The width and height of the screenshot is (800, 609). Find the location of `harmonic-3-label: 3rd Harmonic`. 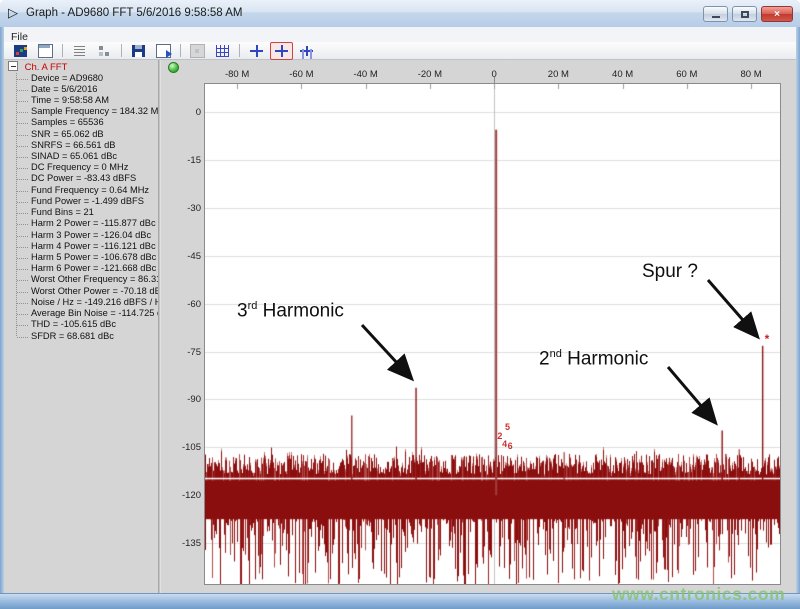

harmonic-3-label: 3rd Harmonic is located at coordinates (290, 311).